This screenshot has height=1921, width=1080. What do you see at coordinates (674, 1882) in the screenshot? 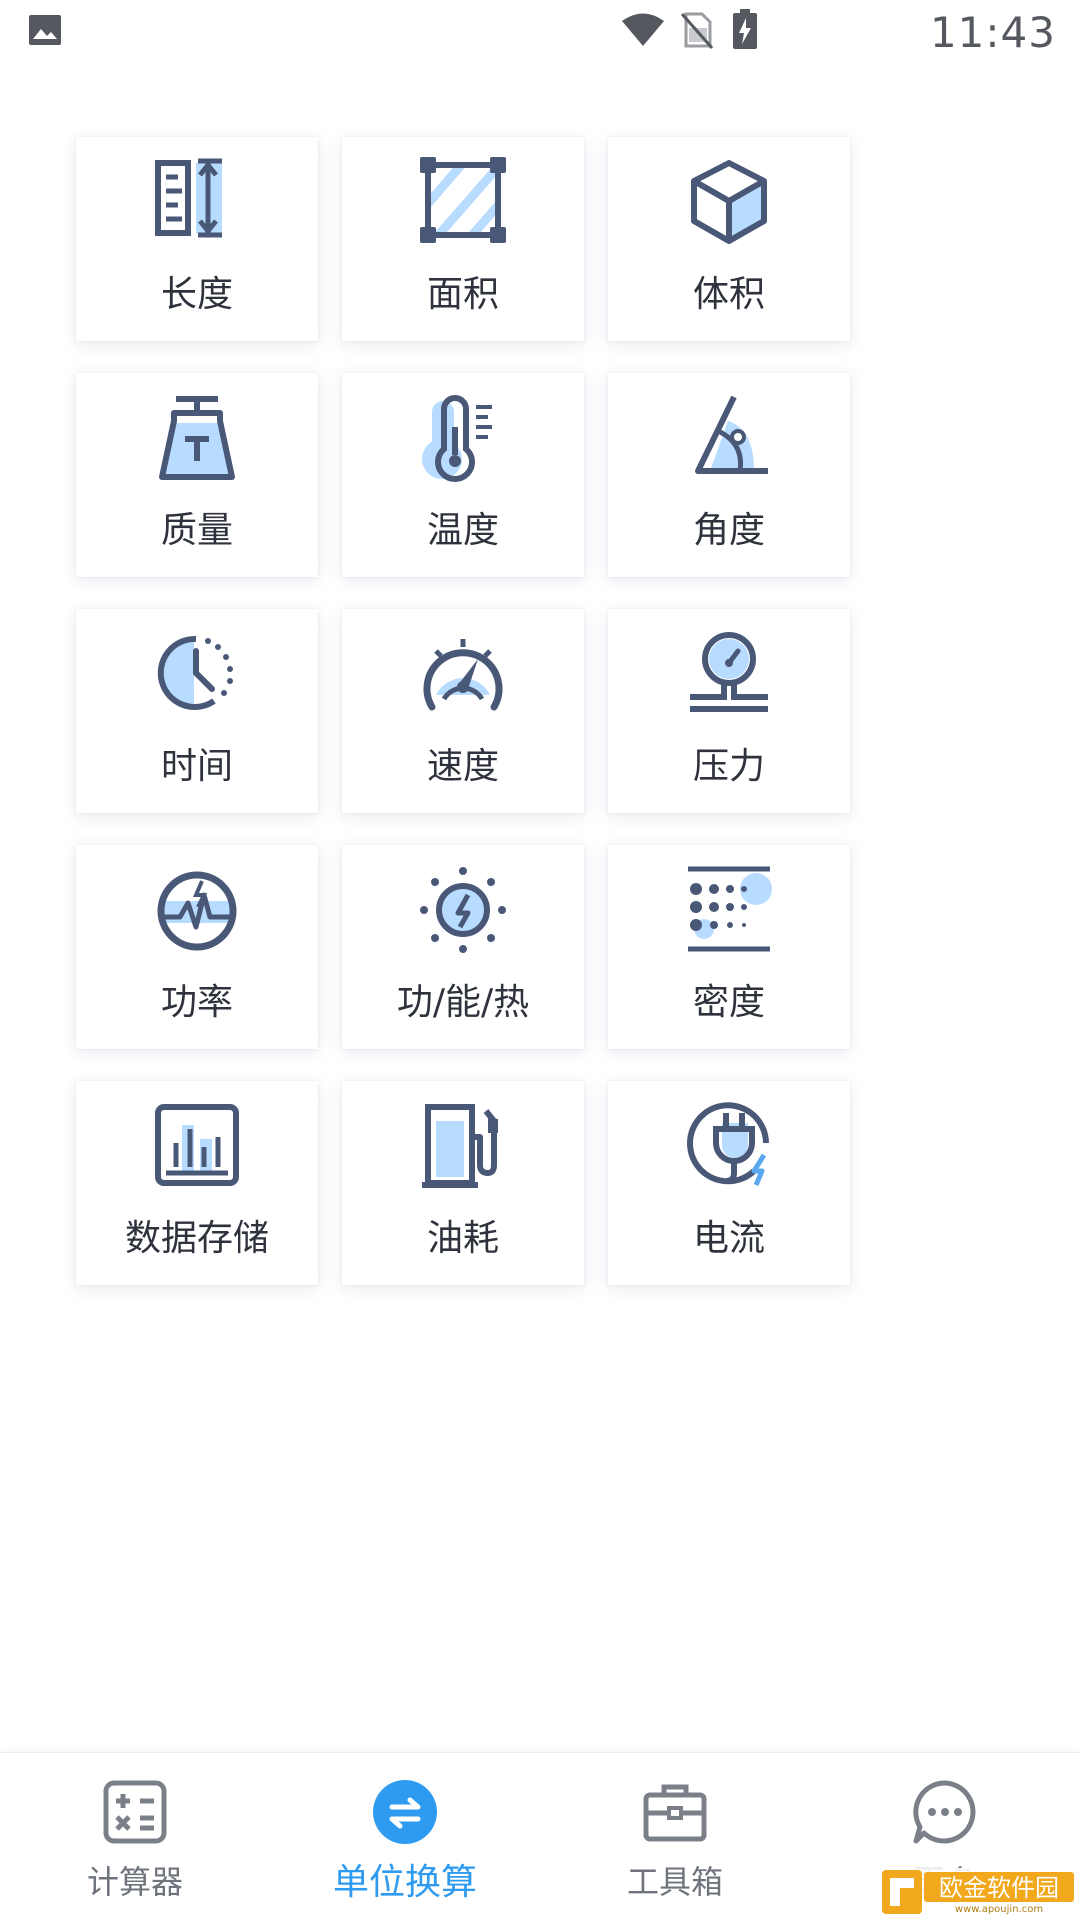
I see `tab-label: 工具箱` at bounding box center [674, 1882].